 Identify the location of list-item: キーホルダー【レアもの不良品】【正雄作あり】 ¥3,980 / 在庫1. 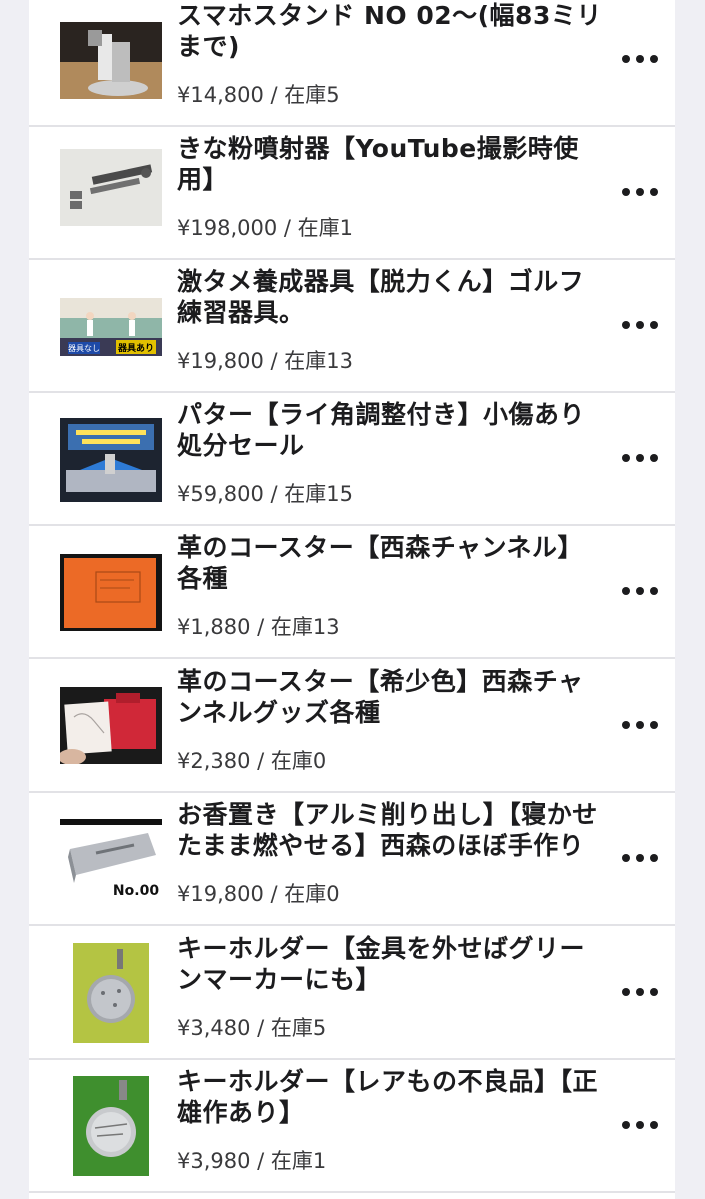
(352, 1126).